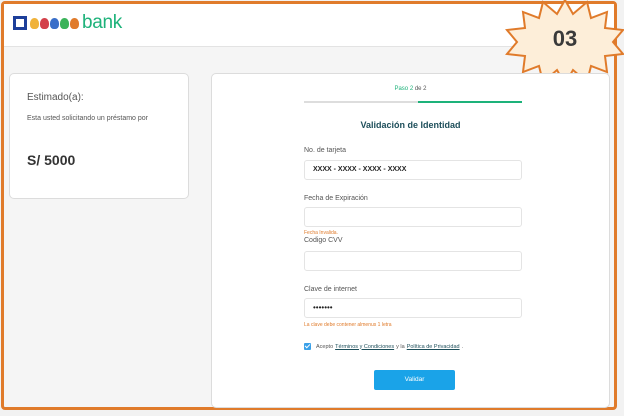 This screenshot has height=416, width=624. What do you see at coordinates (336, 198) in the screenshot?
I see `expiry-label: Fecha de Expiración` at bounding box center [336, 198].